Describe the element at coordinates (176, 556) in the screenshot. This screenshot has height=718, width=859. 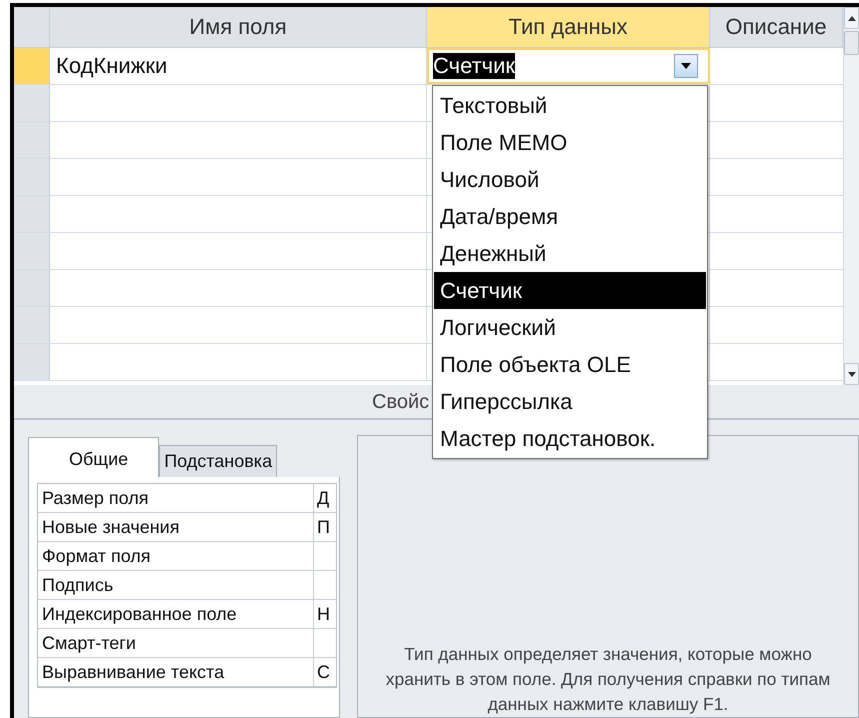
I see `property-label: Формат поля` at that location.